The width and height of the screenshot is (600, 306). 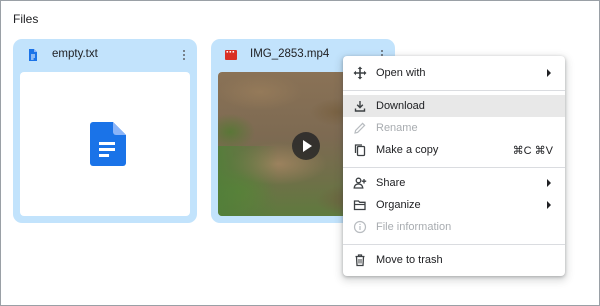 I want to click on download-icon, so click(x=360, y=106).